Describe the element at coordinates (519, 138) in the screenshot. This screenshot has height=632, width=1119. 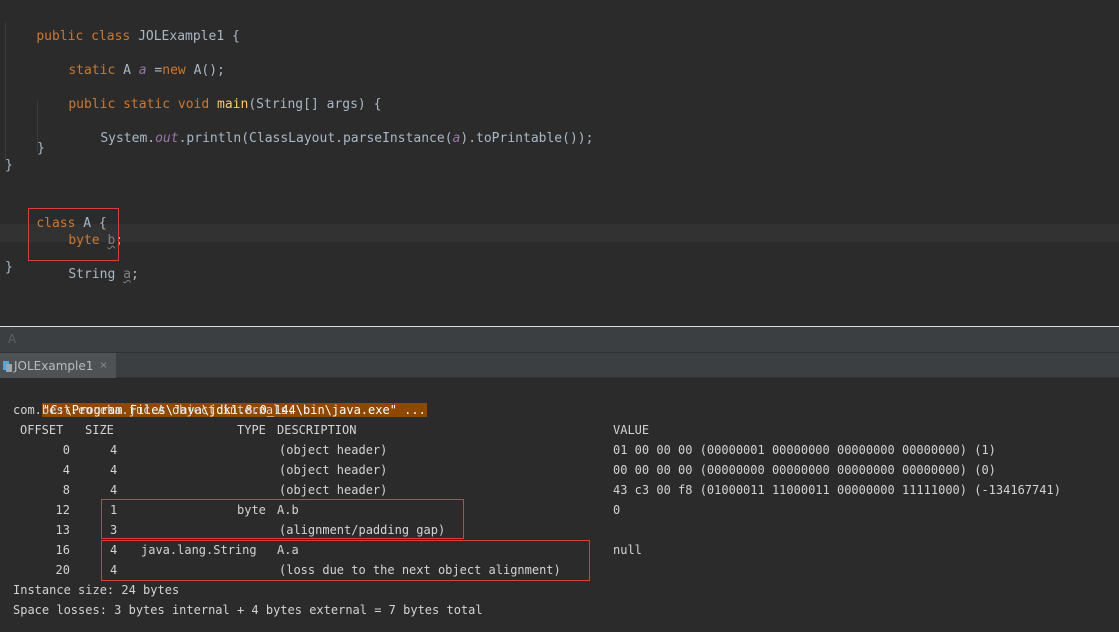
I see `method-call: toPrintable` at that location.